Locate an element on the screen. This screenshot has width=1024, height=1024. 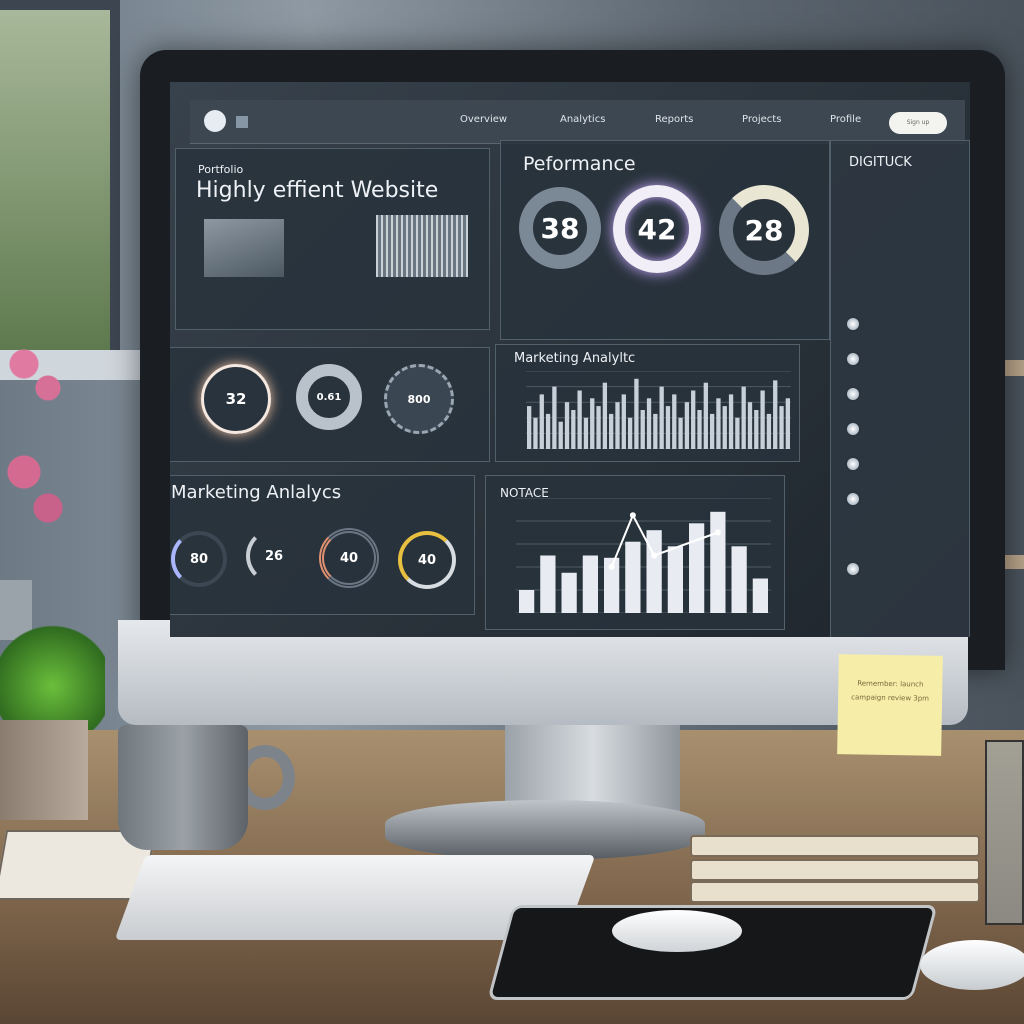
mini-gauges-panel: 32 0.61 800 is located at coordinates (330, 404).